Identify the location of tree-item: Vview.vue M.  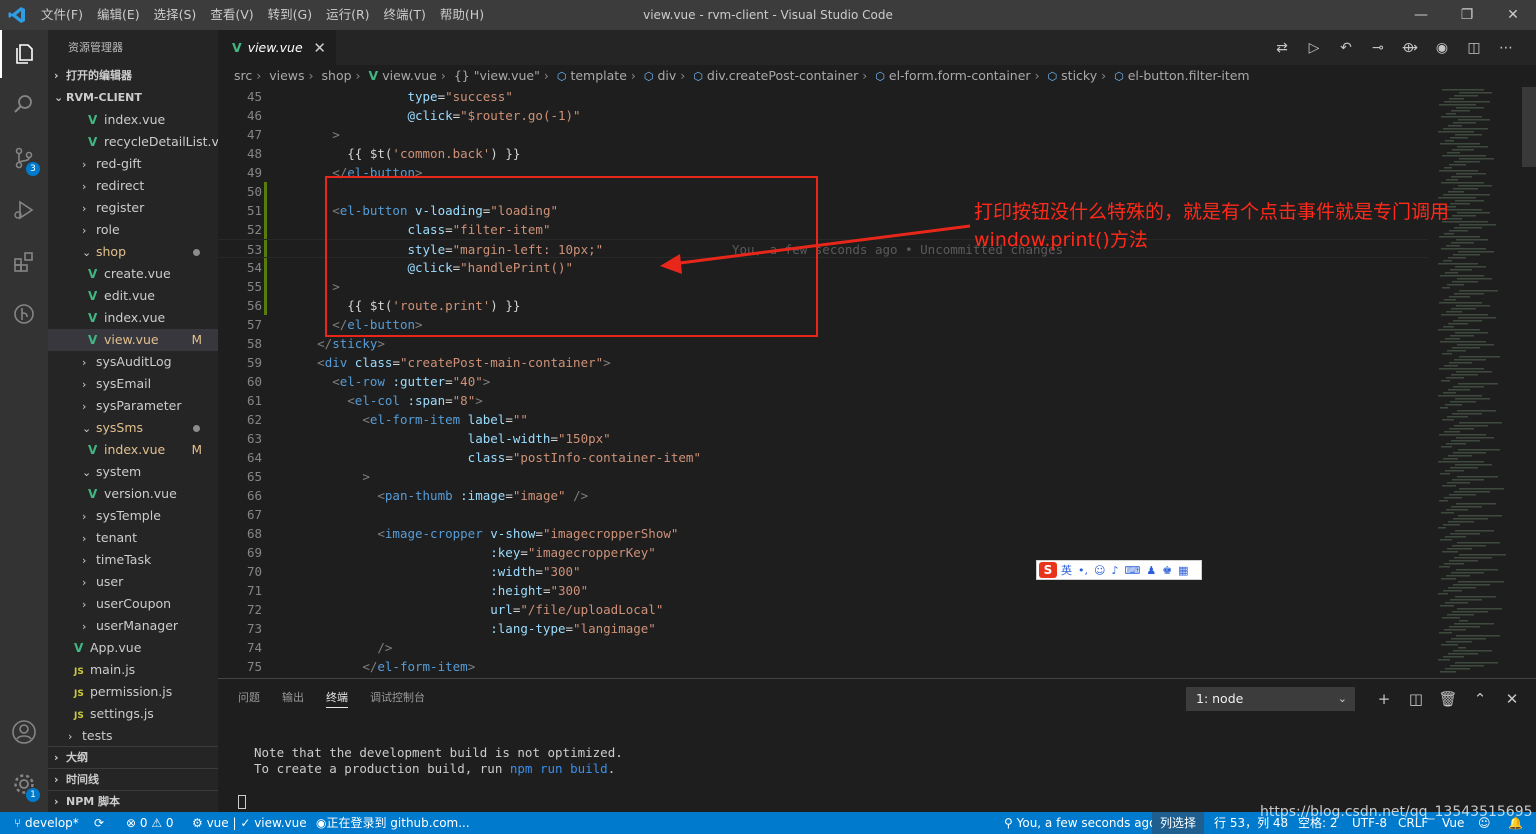
(133, 340).